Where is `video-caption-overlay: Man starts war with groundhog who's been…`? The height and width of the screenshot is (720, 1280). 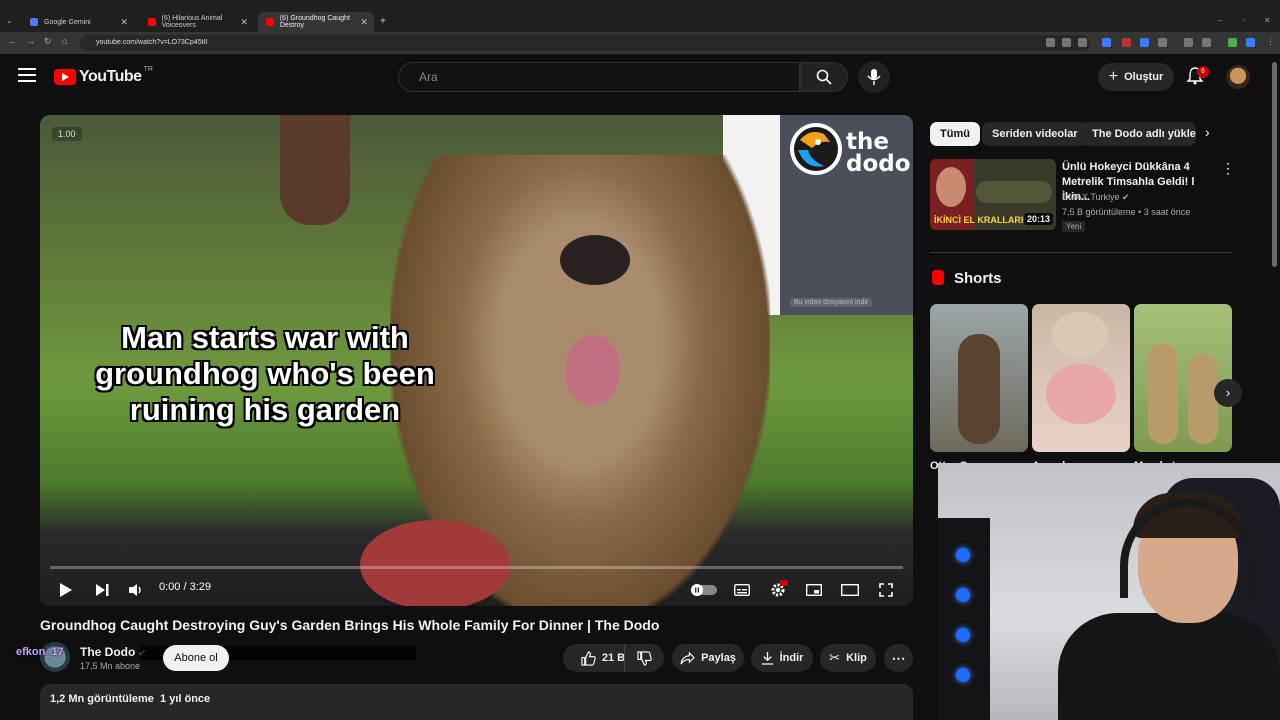 video-caption-overlay: Man starts war with groundhog who's been… is located at coordinates (265, 373).